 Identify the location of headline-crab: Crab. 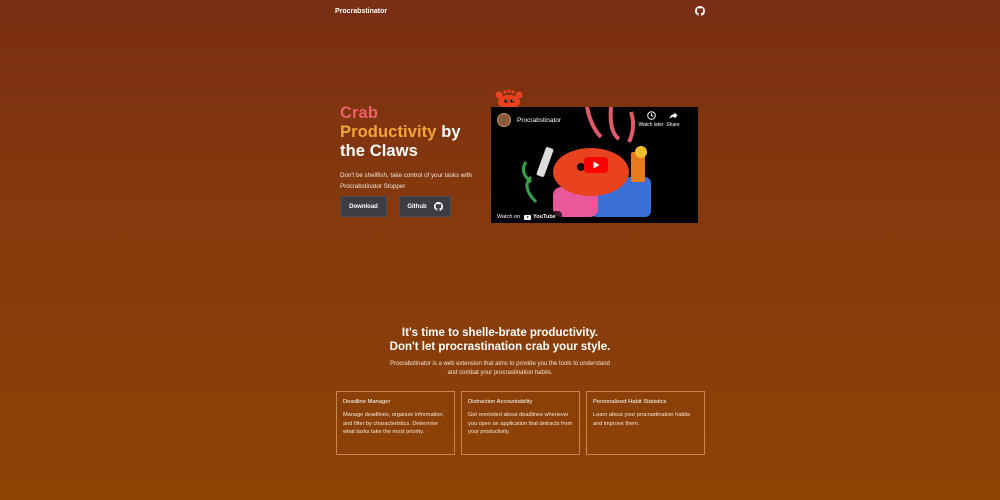
(359, 113).